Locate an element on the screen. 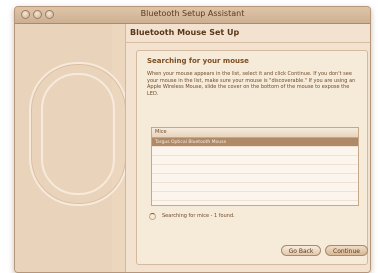 The width and height of the screenshot is (378, 273). heading-divider is located at coordinates (248, 42).